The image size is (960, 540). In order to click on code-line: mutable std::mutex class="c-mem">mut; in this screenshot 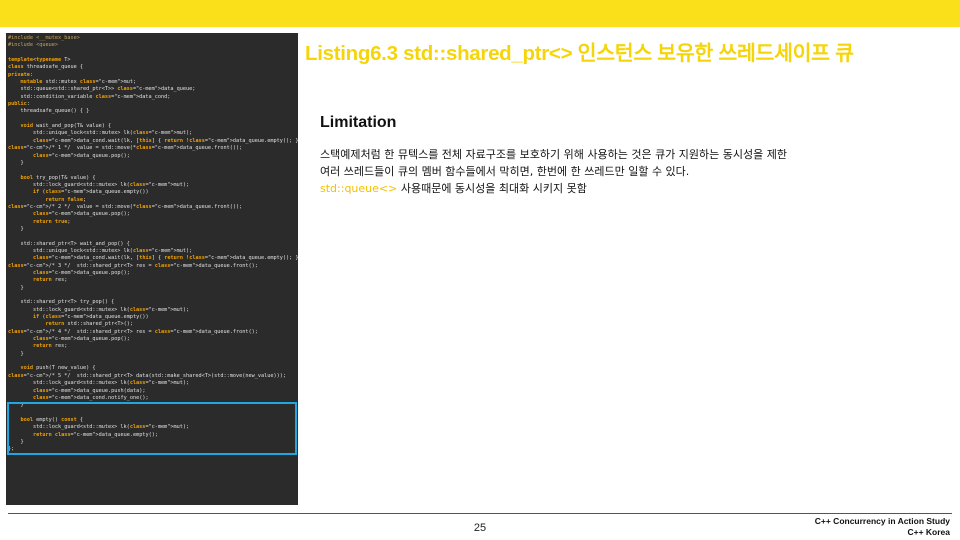, I will do `click(78, 82)`.